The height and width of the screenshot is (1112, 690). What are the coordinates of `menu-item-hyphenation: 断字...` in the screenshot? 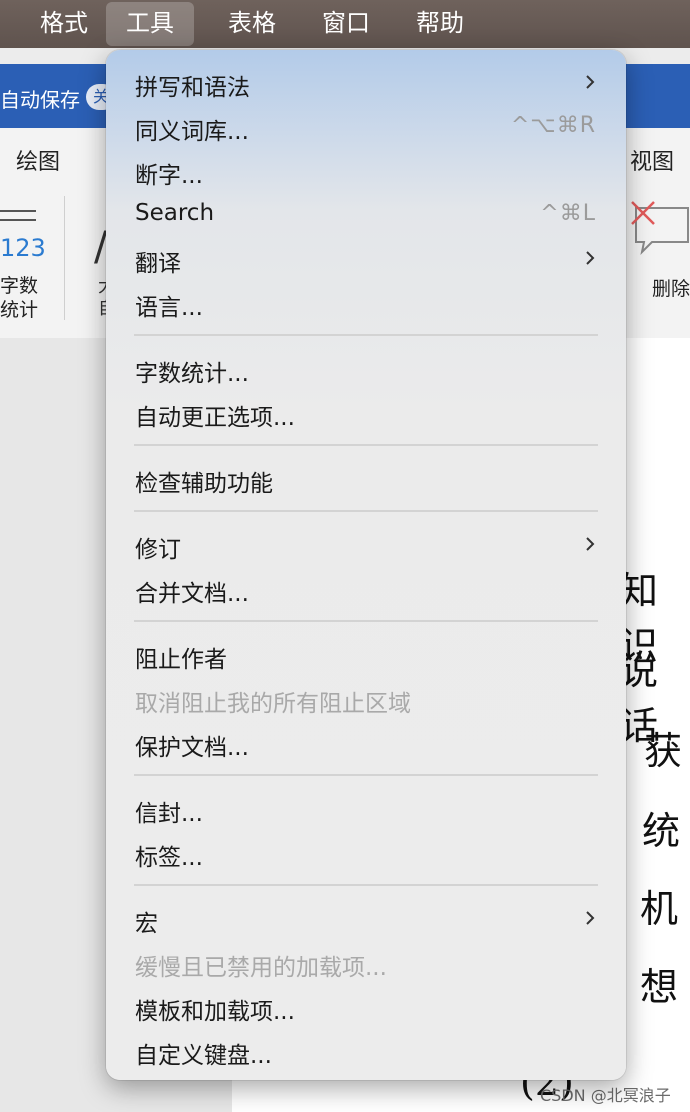 It's located at (366, 171).